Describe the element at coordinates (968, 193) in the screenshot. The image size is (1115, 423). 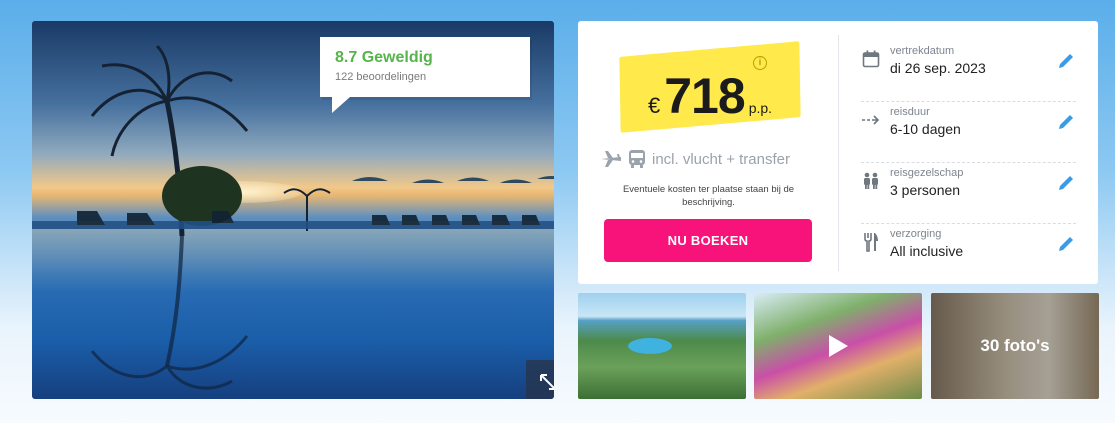
I see `detail-travellers: reisgezelschap 3 personen` at that location.